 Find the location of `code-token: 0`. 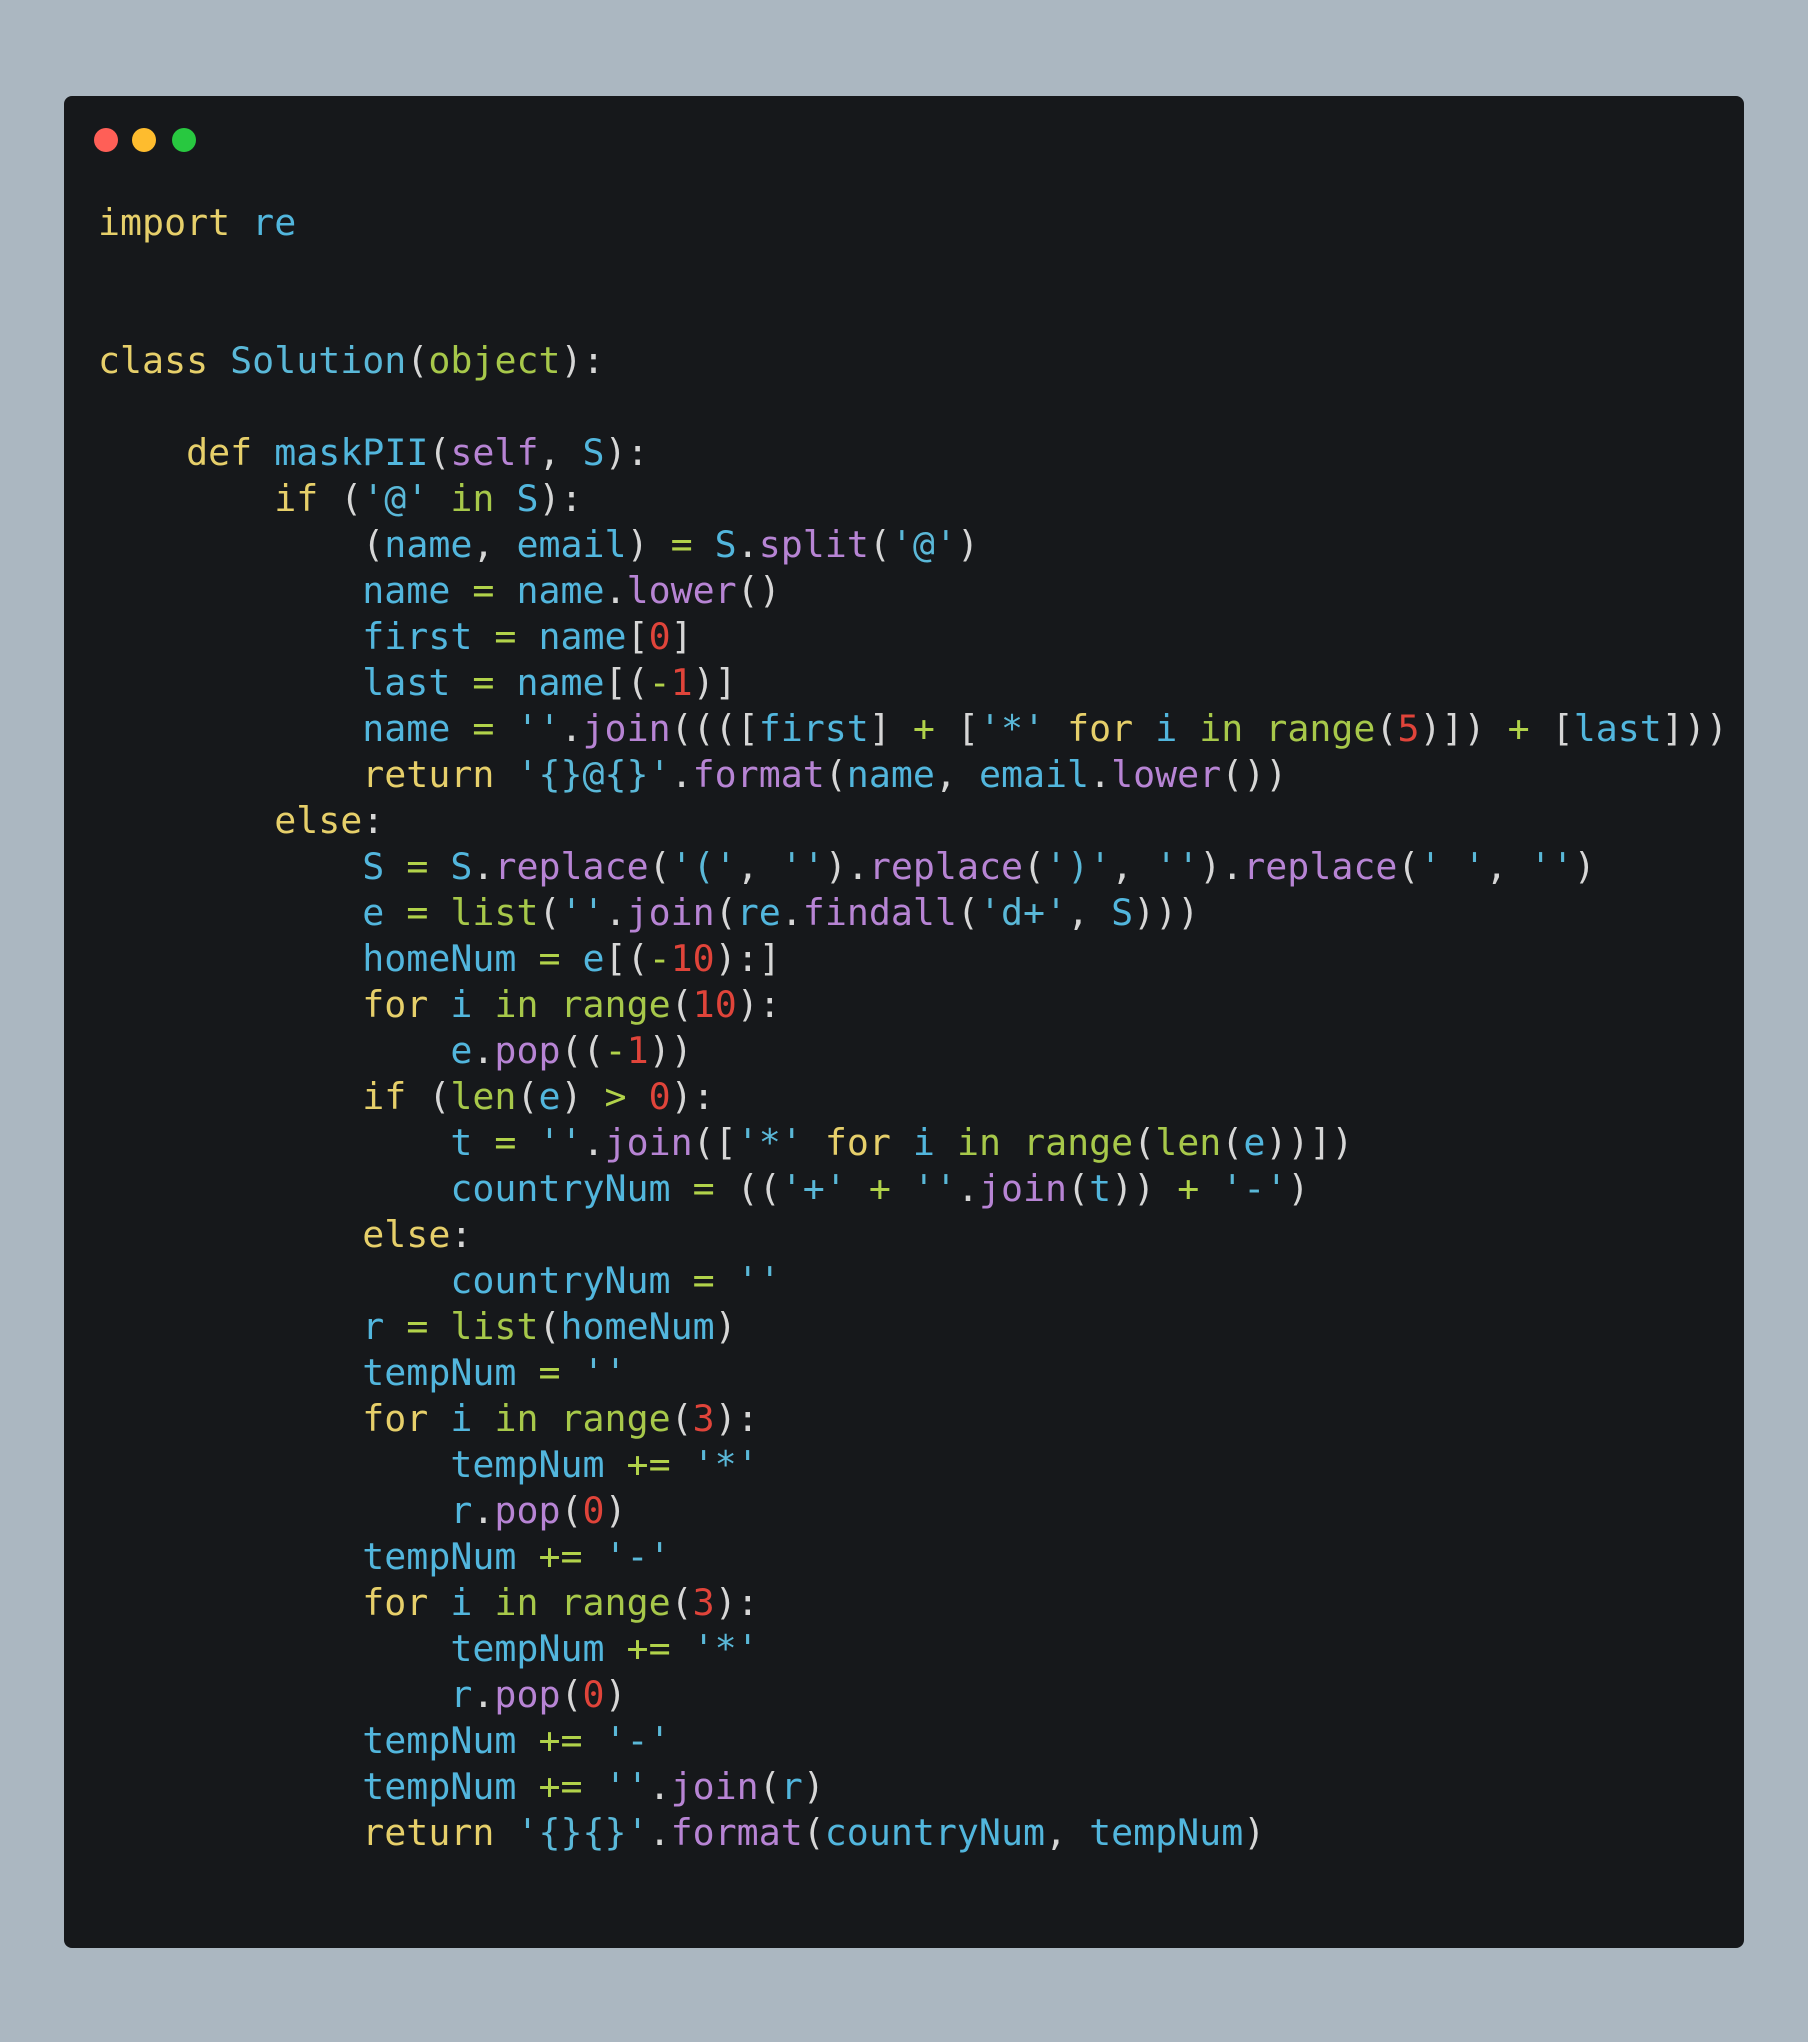

code-token: 0 is located at coordinates (659, 1096).